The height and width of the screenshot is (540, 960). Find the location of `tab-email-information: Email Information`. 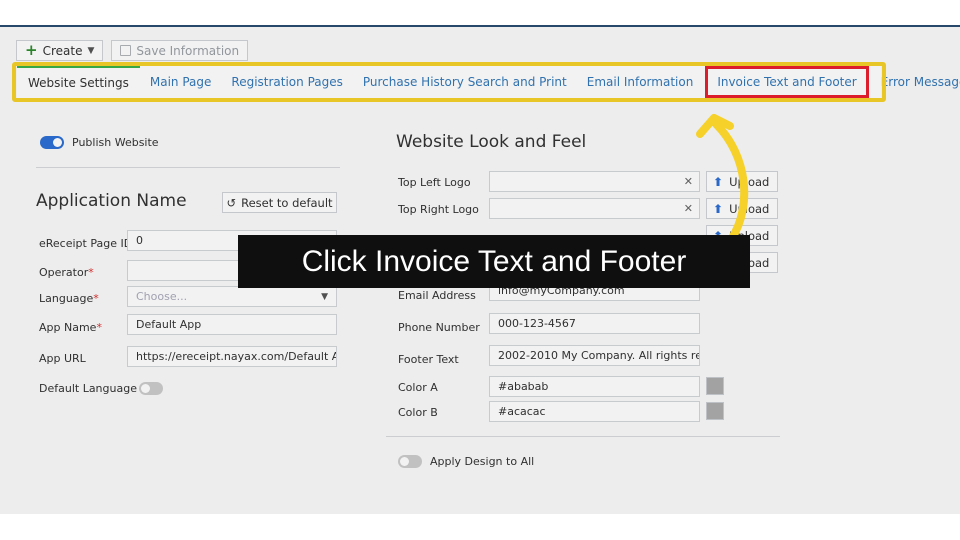

tab-email-information: Email Information is located at coordinates (640, 82).